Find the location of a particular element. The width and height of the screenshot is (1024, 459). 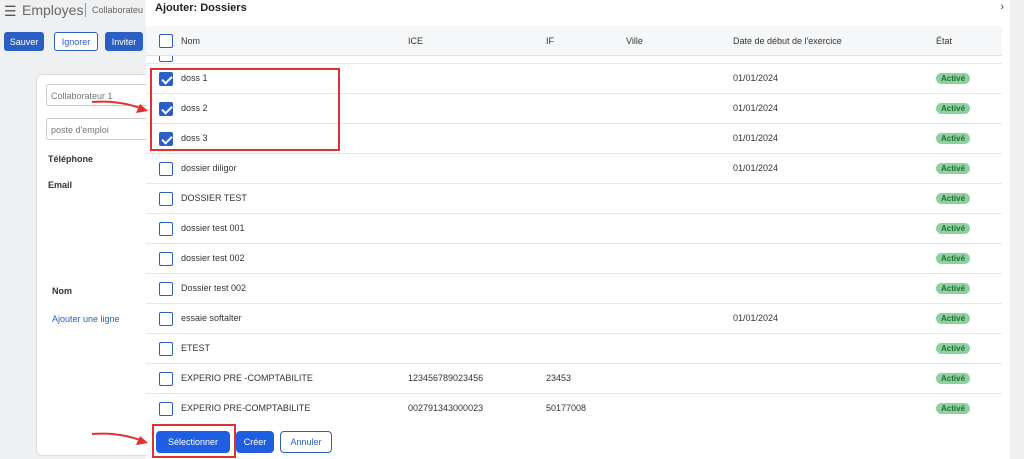

page-title: Employes is located at coordinates (53, 10).